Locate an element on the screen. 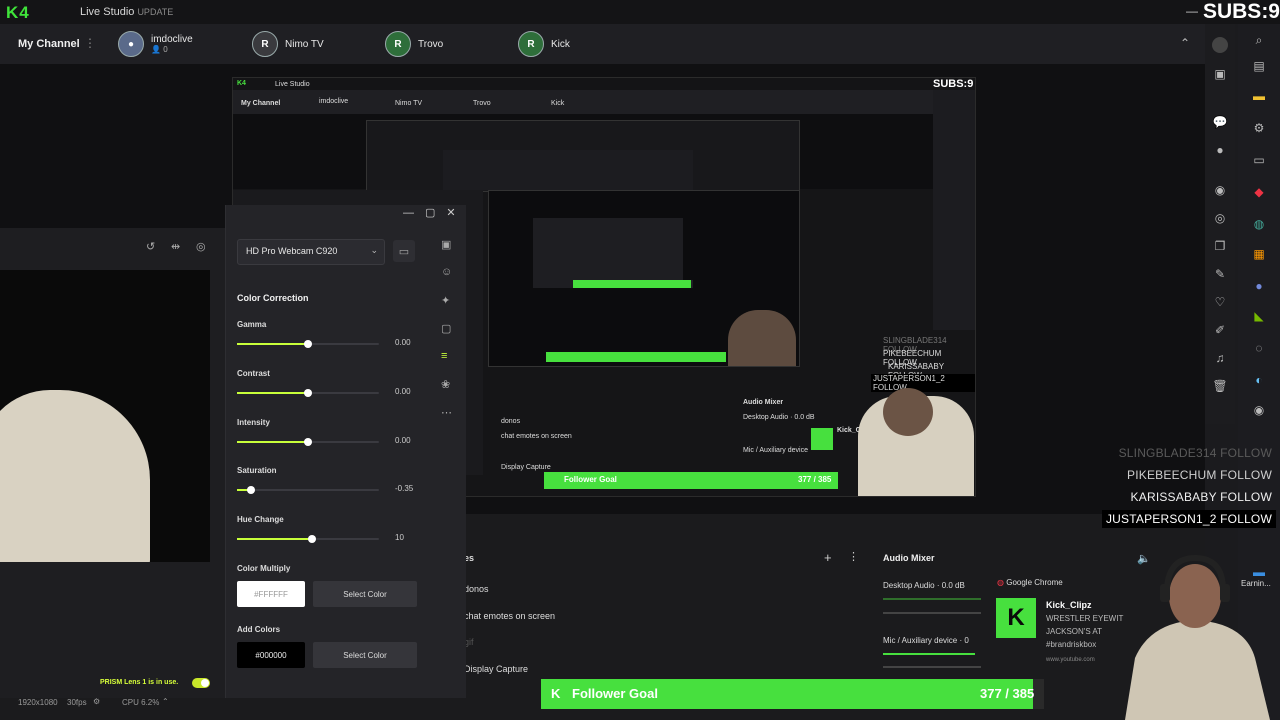 This screenshot has width=1280, height=720. nvidia-icon: ◣ is located at coordinates (1259, 316).